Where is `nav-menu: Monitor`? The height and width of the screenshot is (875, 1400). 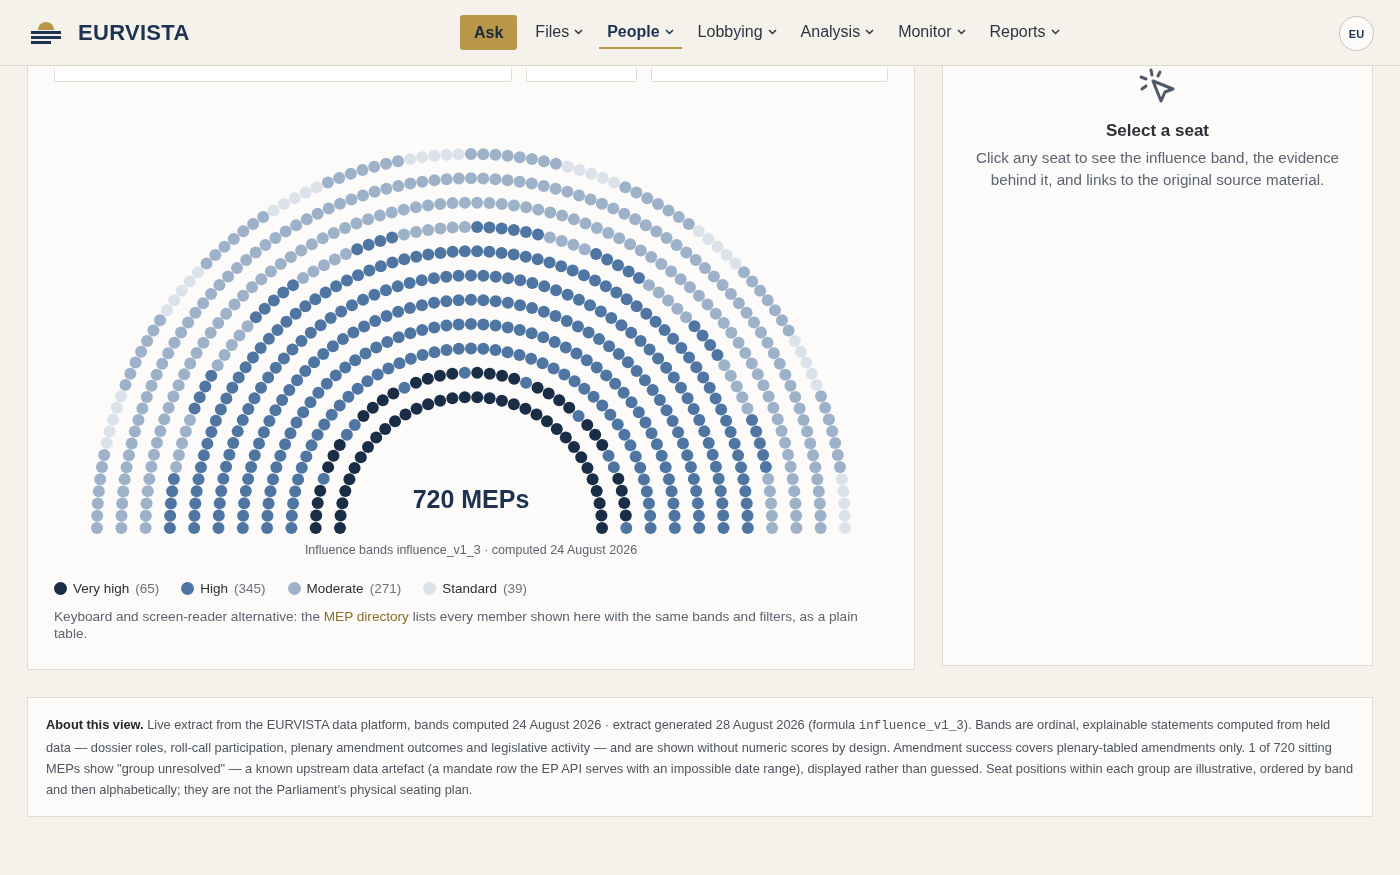
nav-menu: Monitor is located at coordinates (932, 32).